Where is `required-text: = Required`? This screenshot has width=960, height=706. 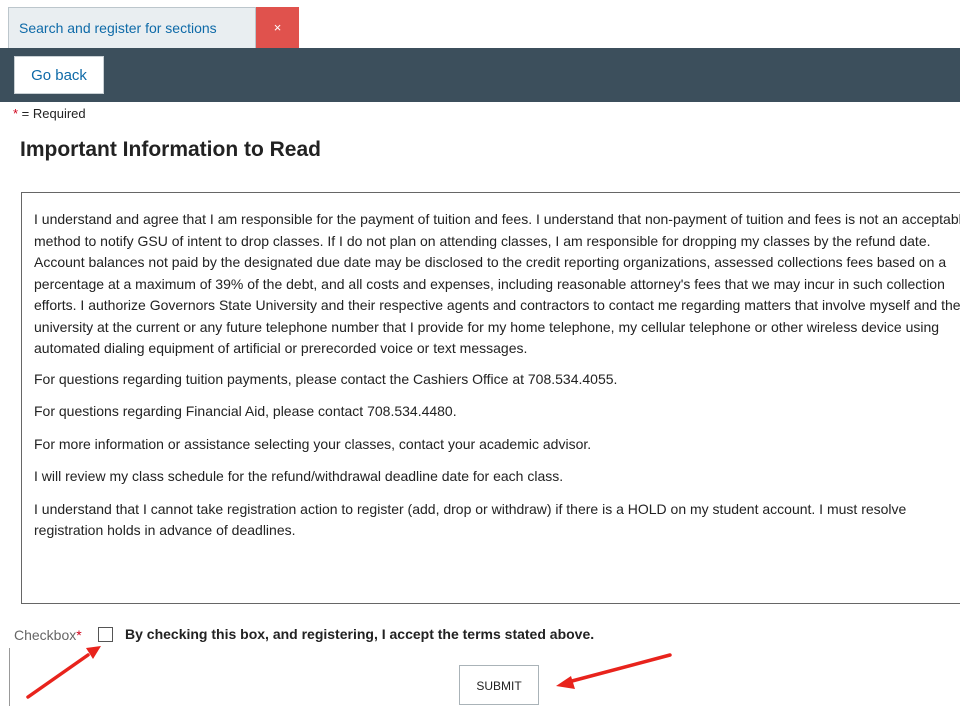
required-text: = Required is located at coordinates (52, 113).